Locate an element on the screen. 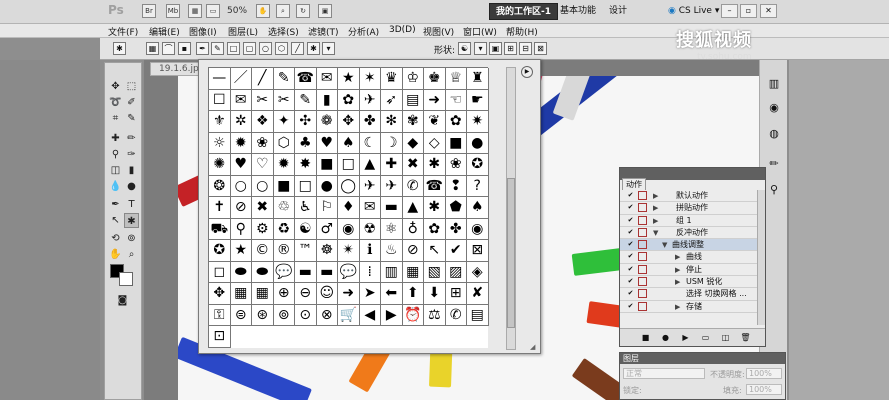  shape-swatch: ✆ is located at coordinates (413, 186).